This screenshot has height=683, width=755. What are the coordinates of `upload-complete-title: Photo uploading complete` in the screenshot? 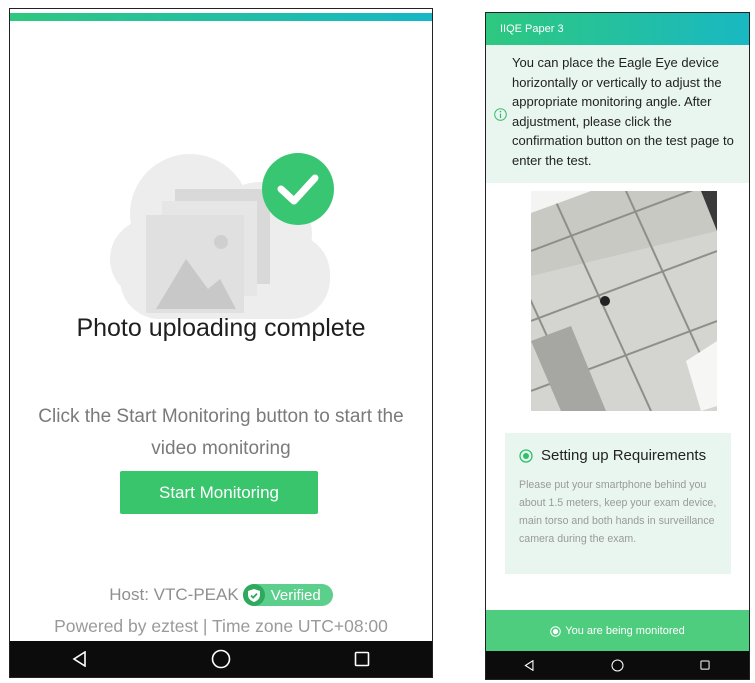 It's located at (221, 328).